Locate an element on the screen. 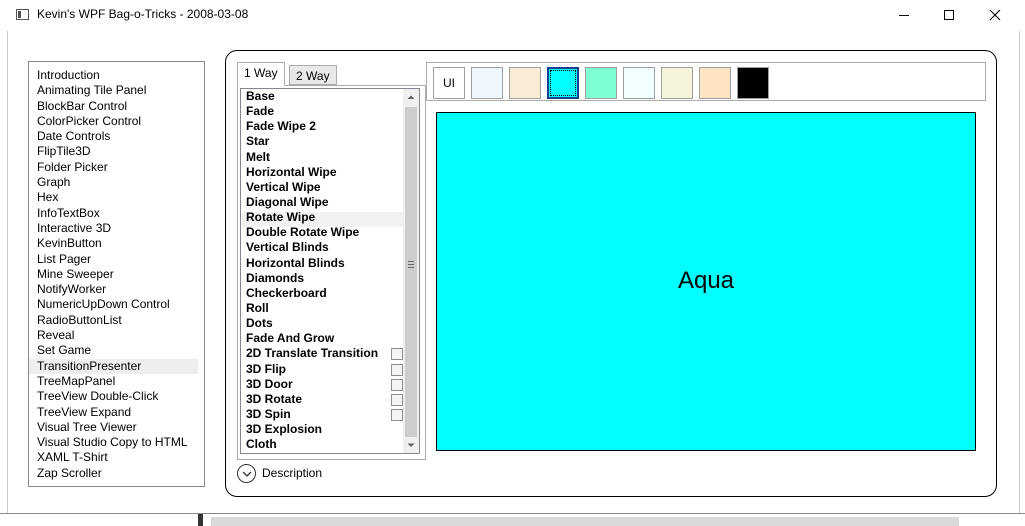 Image resolution: width=1025 pixels, height=526 pixels. transition-item: Diagonal Wipe is located at coordinates (330, 202).